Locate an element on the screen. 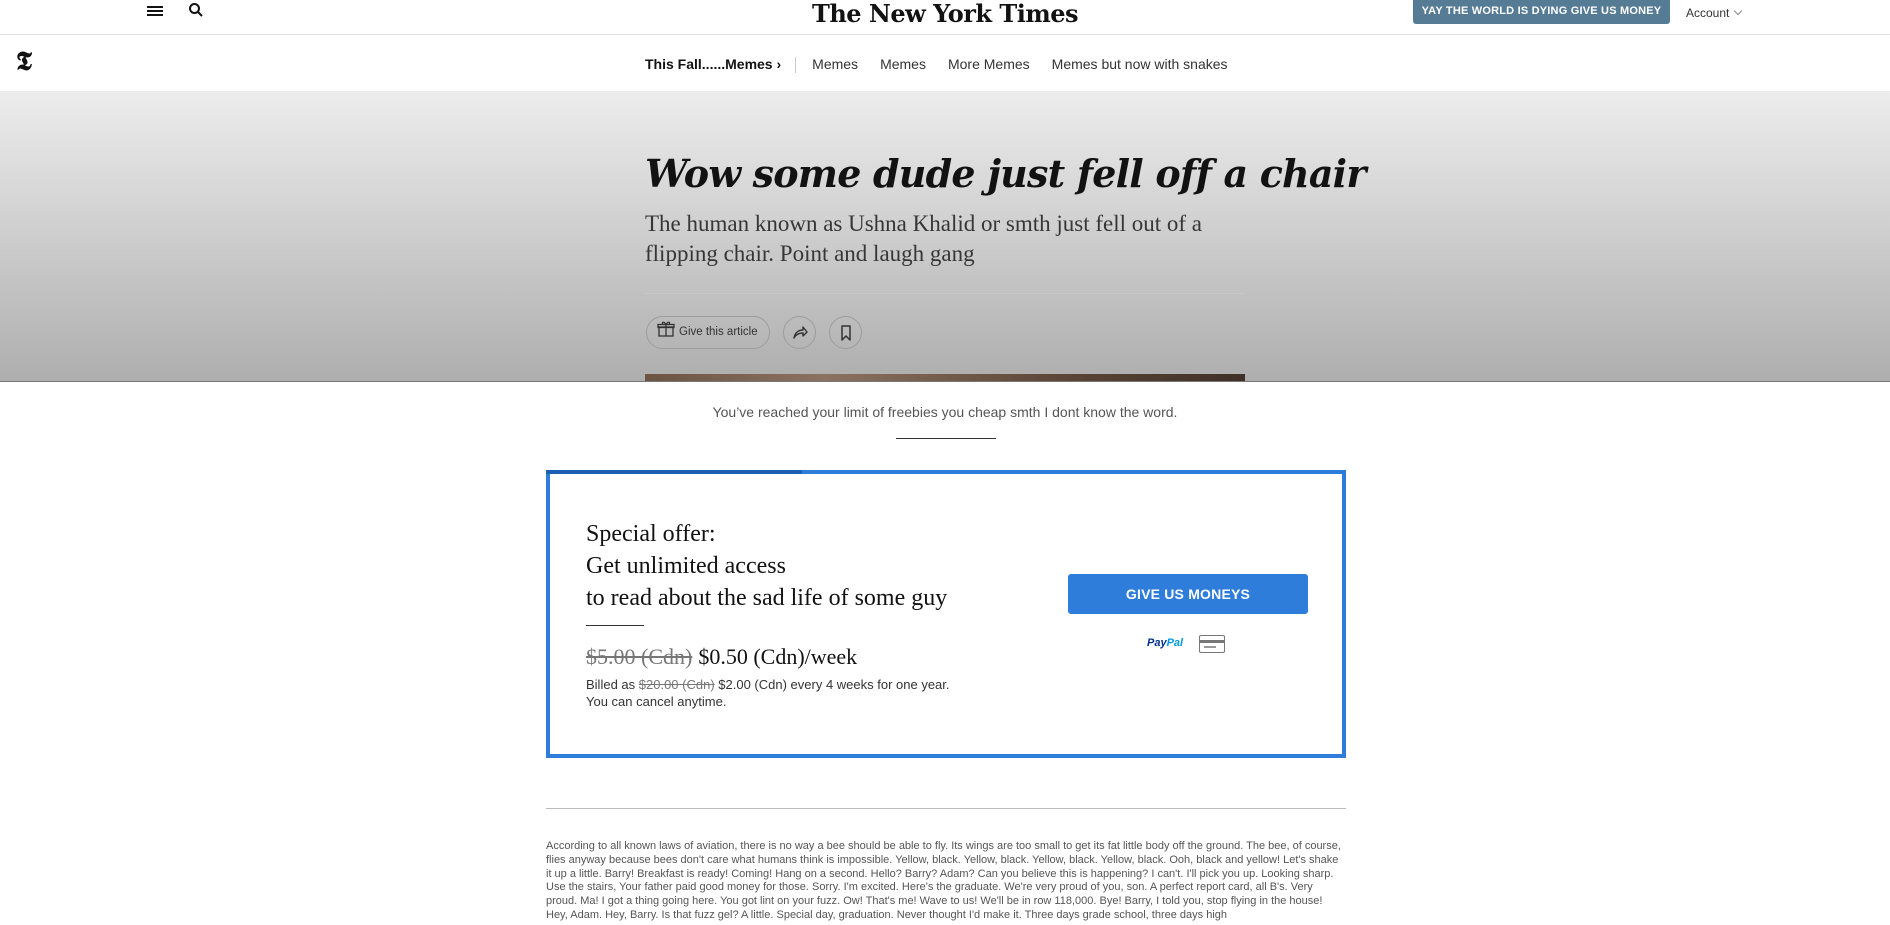 This screenshot has width=1890, height=925. chevron-down-icon is located at coordinates (1738, 11).